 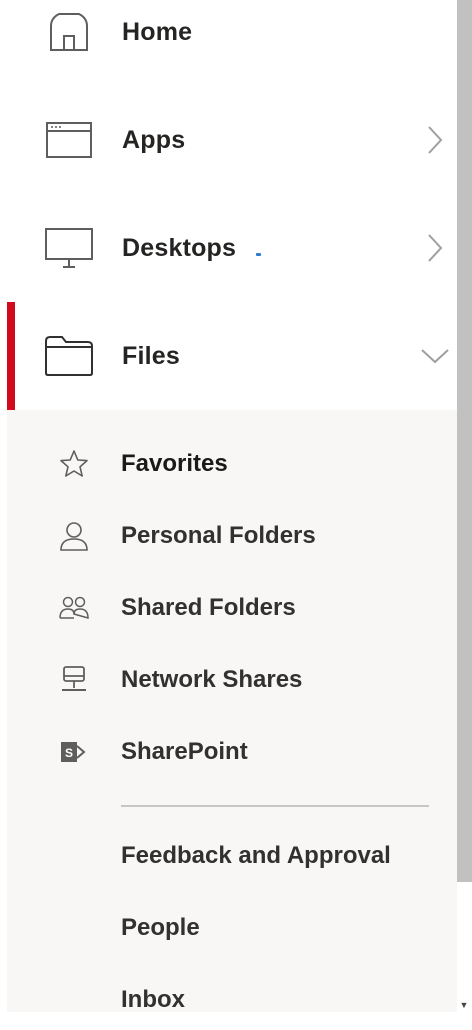 What do you see at coordinates (74, 608) in the screenshot?
I see `people-icon` at bounding box center [74, 608].